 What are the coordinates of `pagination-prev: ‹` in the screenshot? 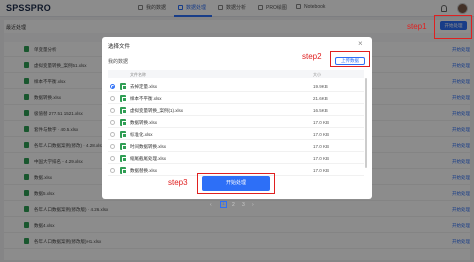 It's located at (211, 205).